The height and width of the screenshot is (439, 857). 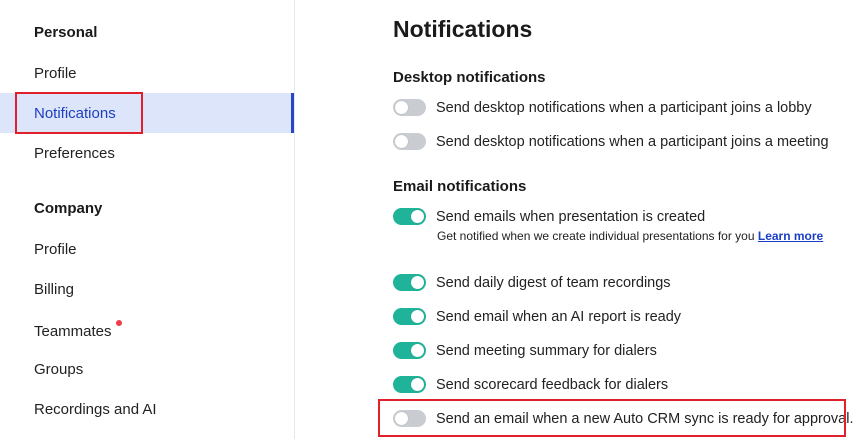 I want to click on sidebar-item-billing: Billing, so click(x=147, y=289).